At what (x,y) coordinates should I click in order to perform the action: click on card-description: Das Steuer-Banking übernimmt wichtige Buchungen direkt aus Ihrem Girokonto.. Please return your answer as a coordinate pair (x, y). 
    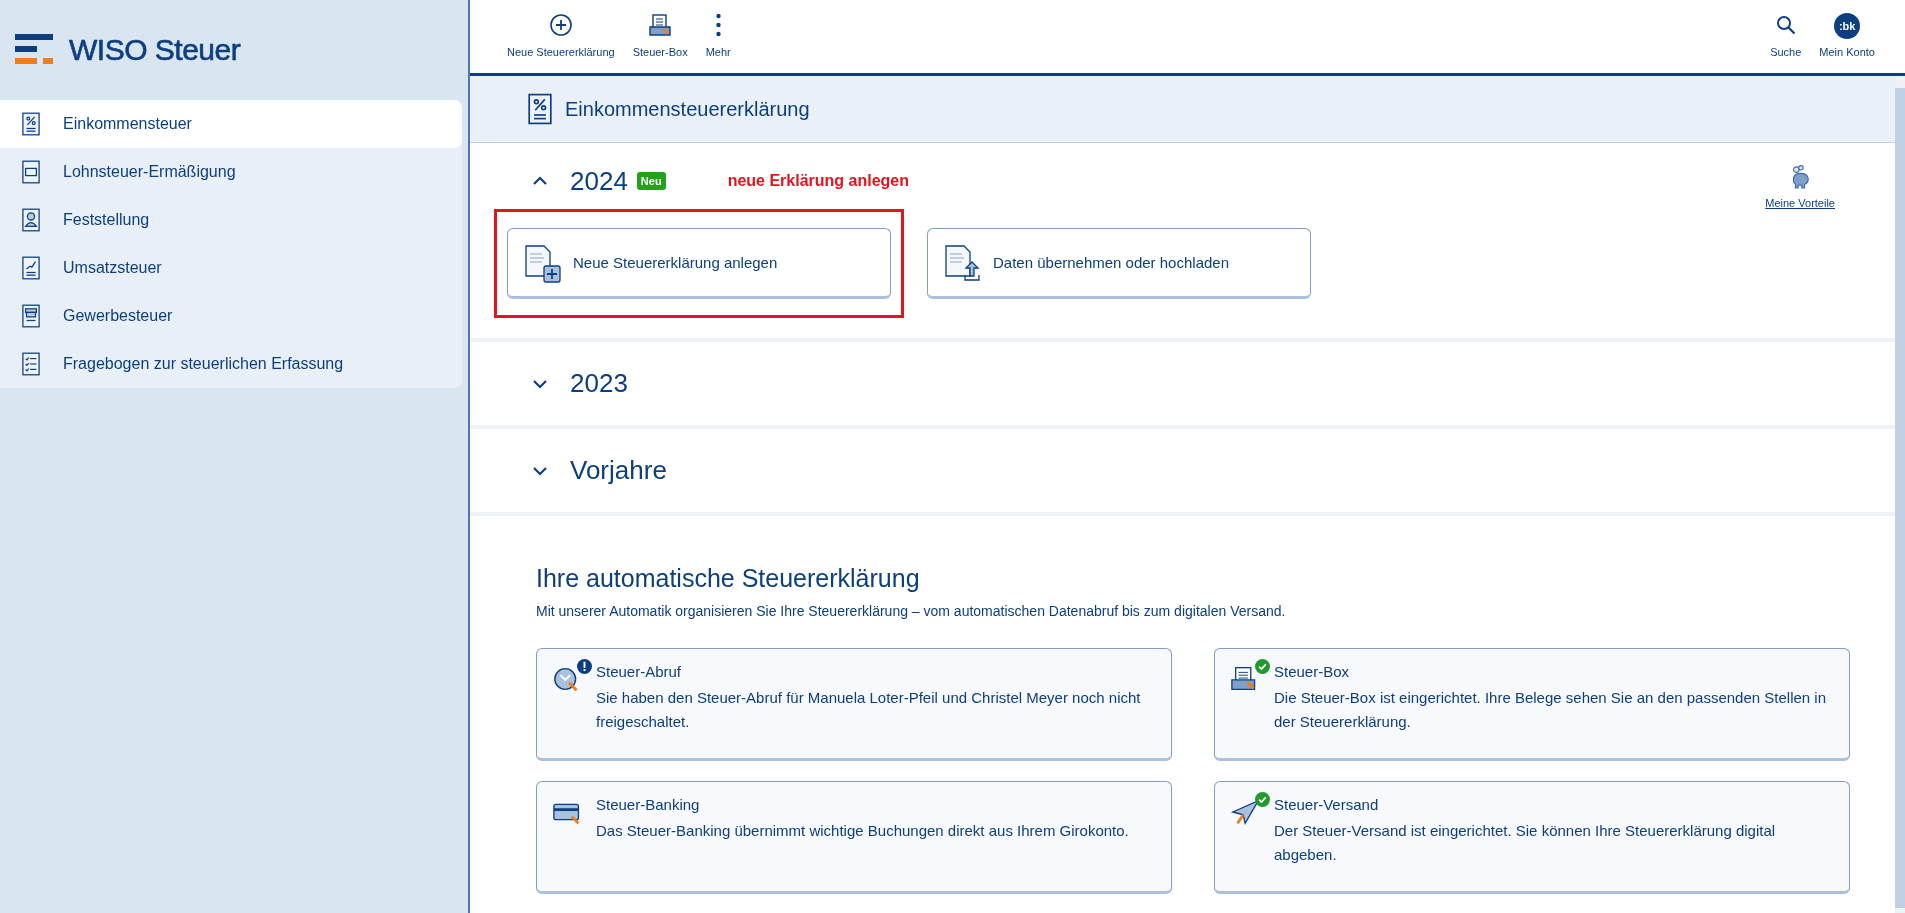
    Looking at the image, I should click on (862, 831).